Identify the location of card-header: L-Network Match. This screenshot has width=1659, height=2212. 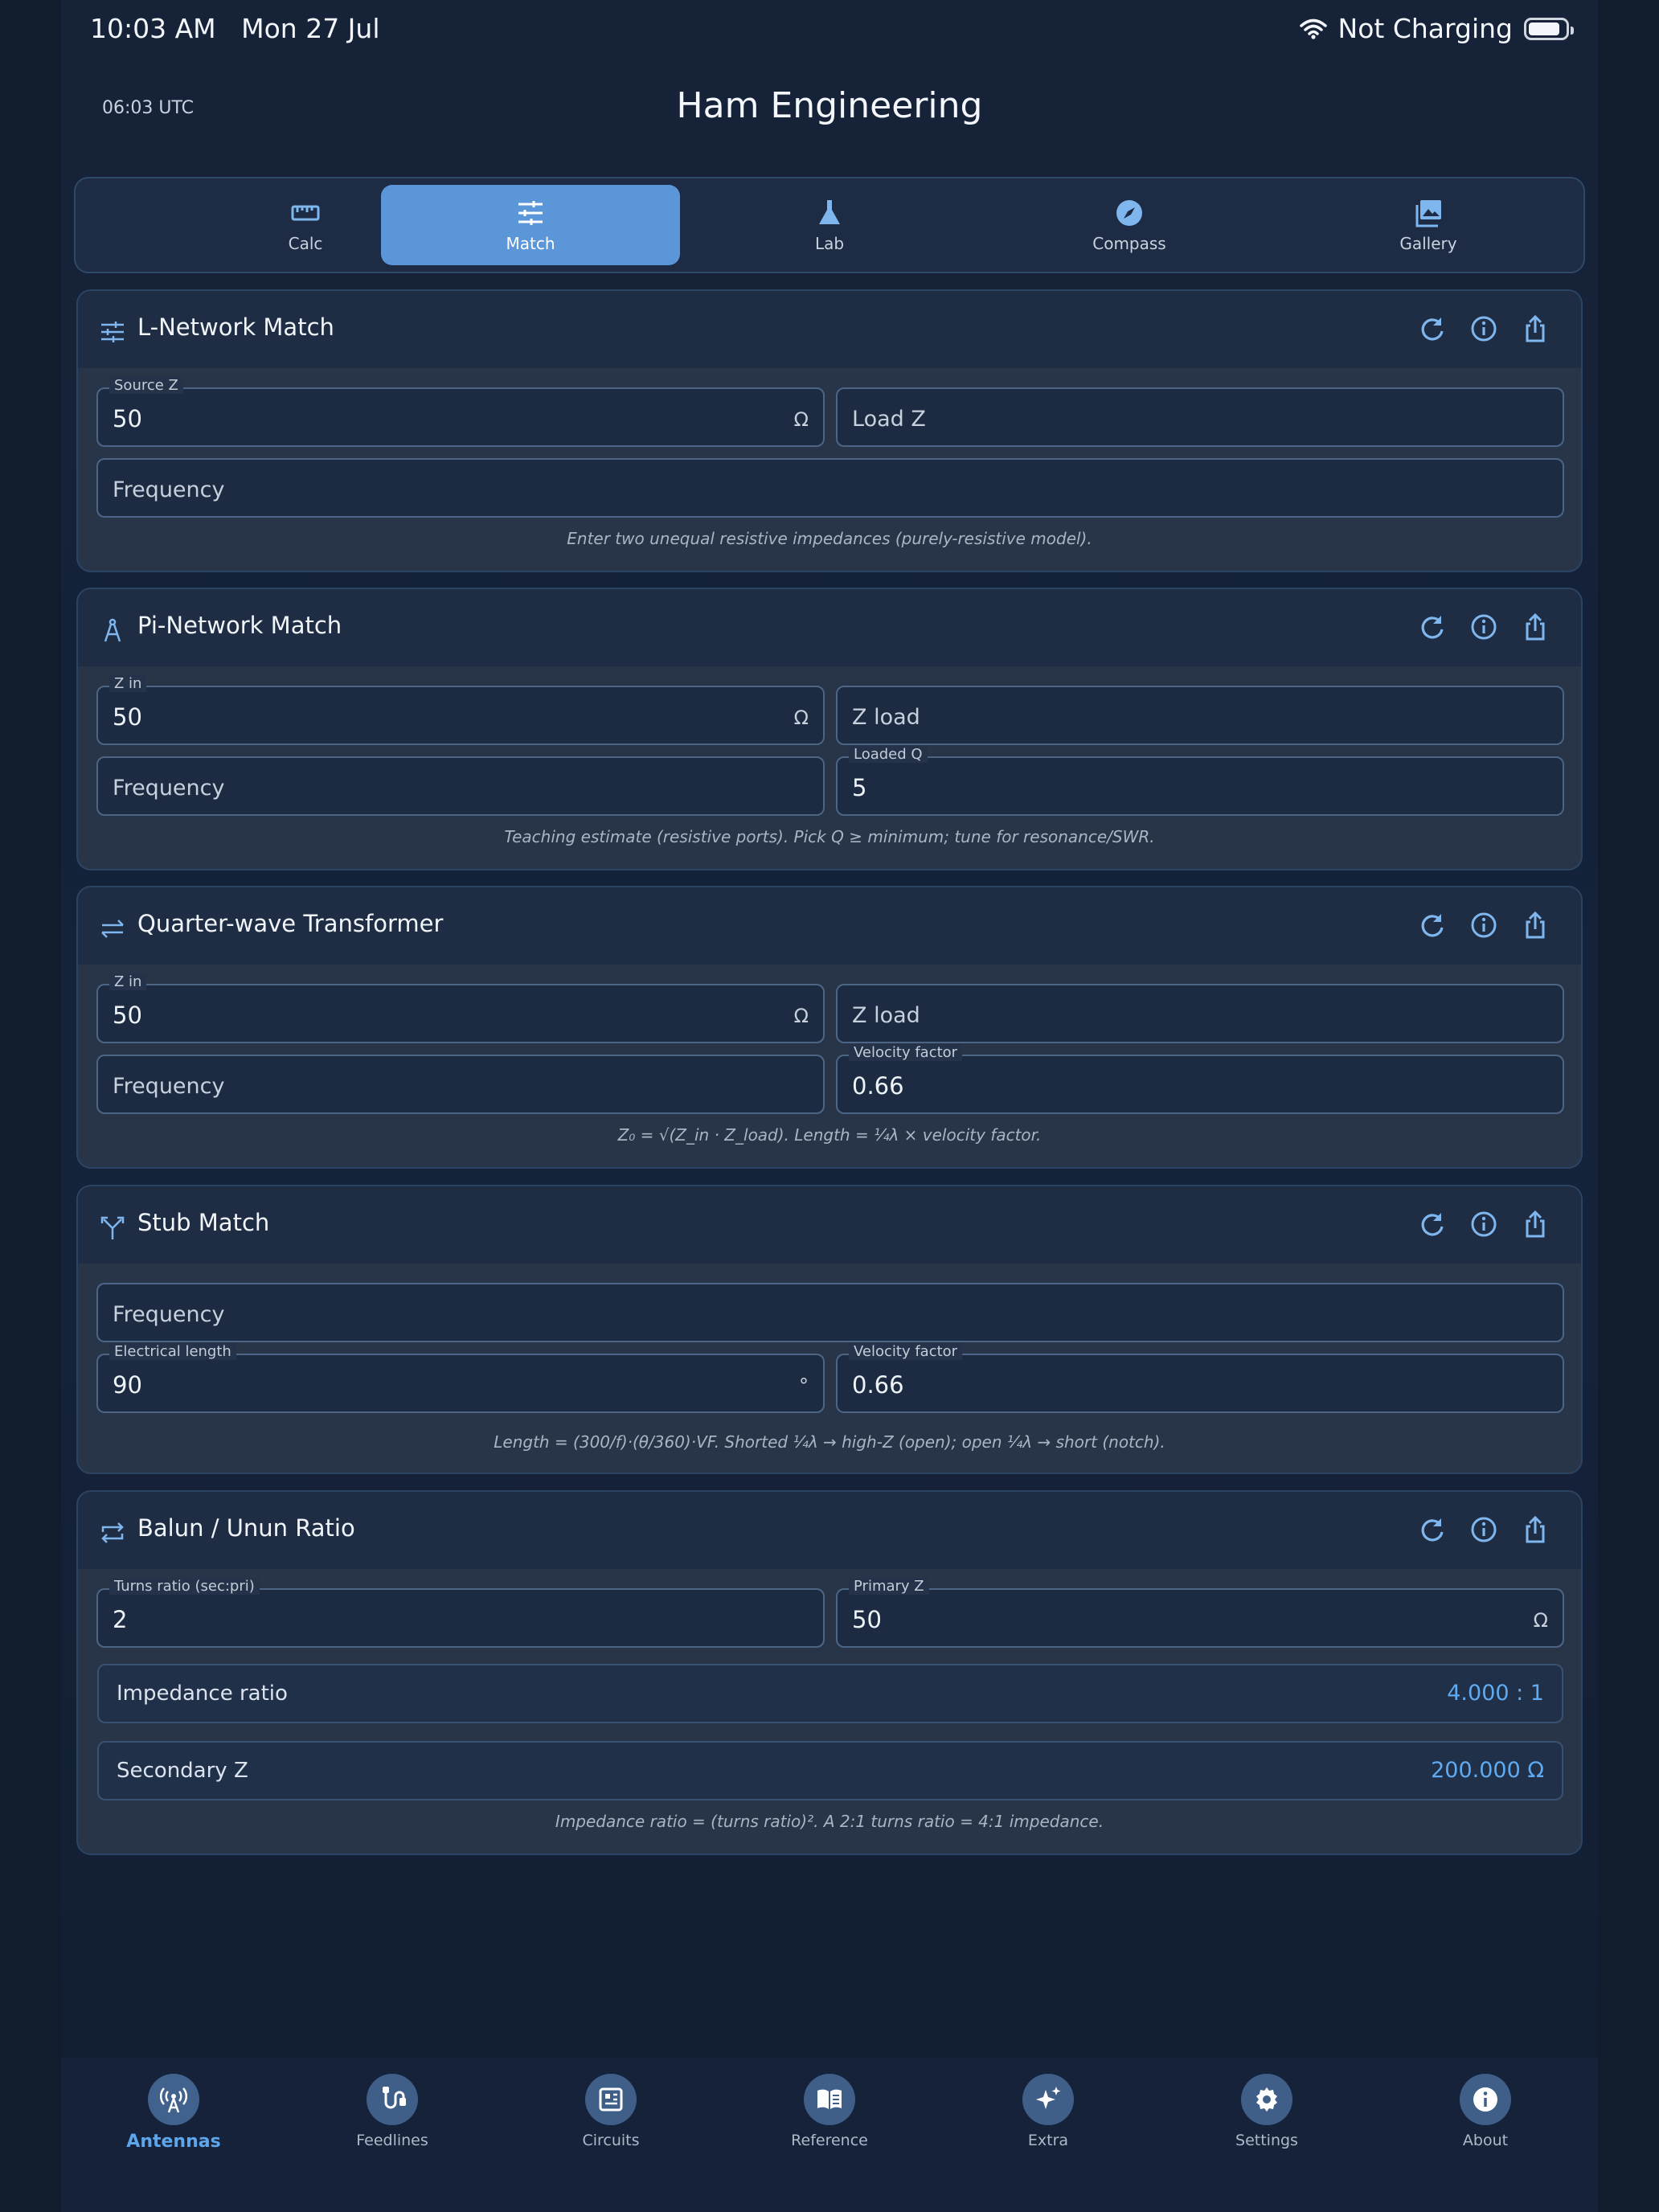
(829, 329).